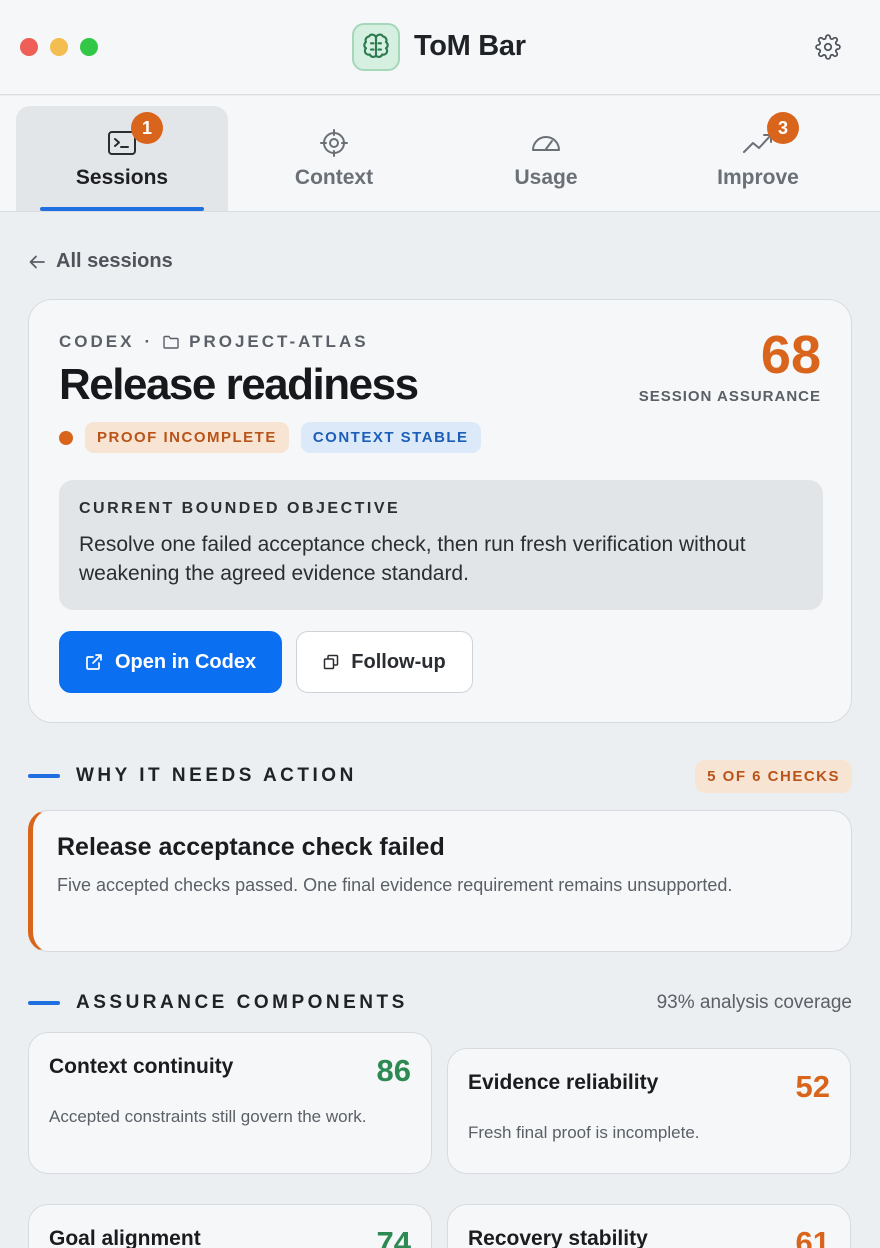  Describe the element at coordinates (393, 1236) in the screenshot. I see `component-score: 74` at that location.